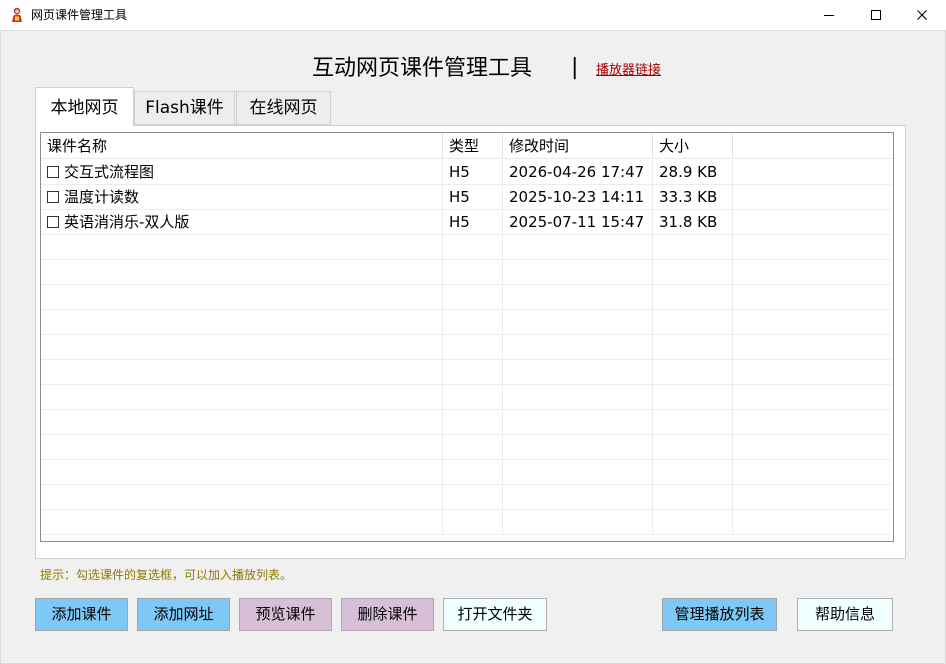 Image resolution: width=946 pixels, height=664 pixels. What do you see at coordinates (102, 197) in the screenshot?
I see `course-name: 温度计读数` at bounding box center [102, 197].